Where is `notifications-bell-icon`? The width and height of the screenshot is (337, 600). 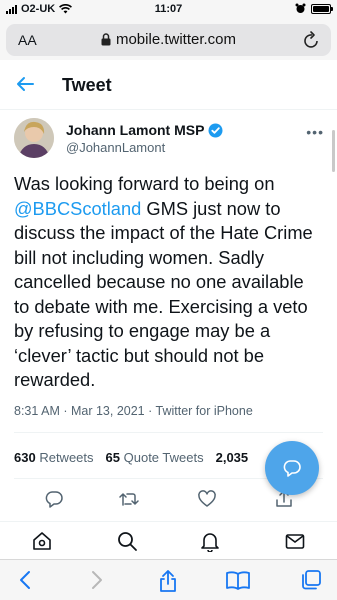
notifications-bell-icon is located at coordinates (210, 541).